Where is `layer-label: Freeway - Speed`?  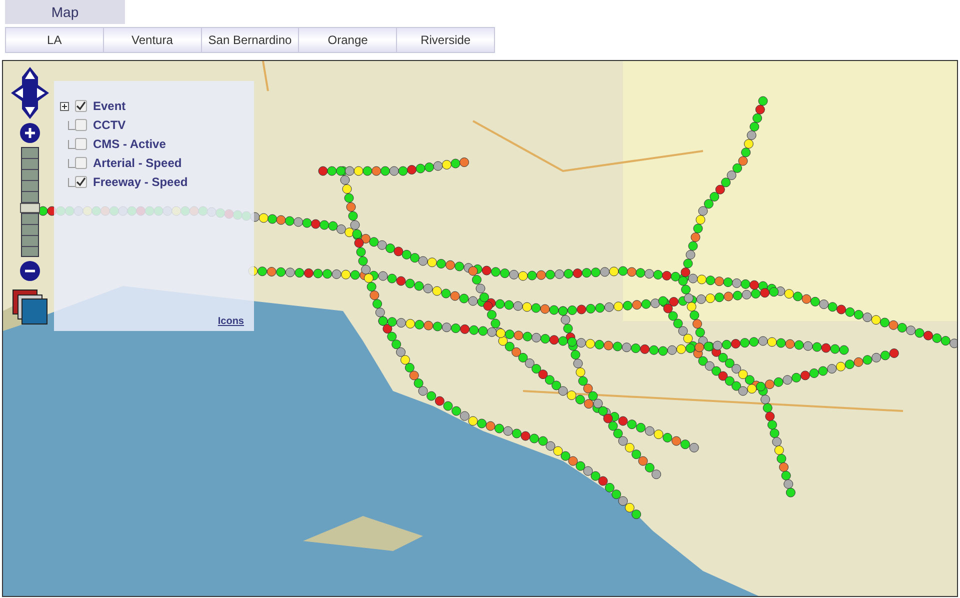
layer-label: Freeway - Speed is located at coordinates (140, 182).